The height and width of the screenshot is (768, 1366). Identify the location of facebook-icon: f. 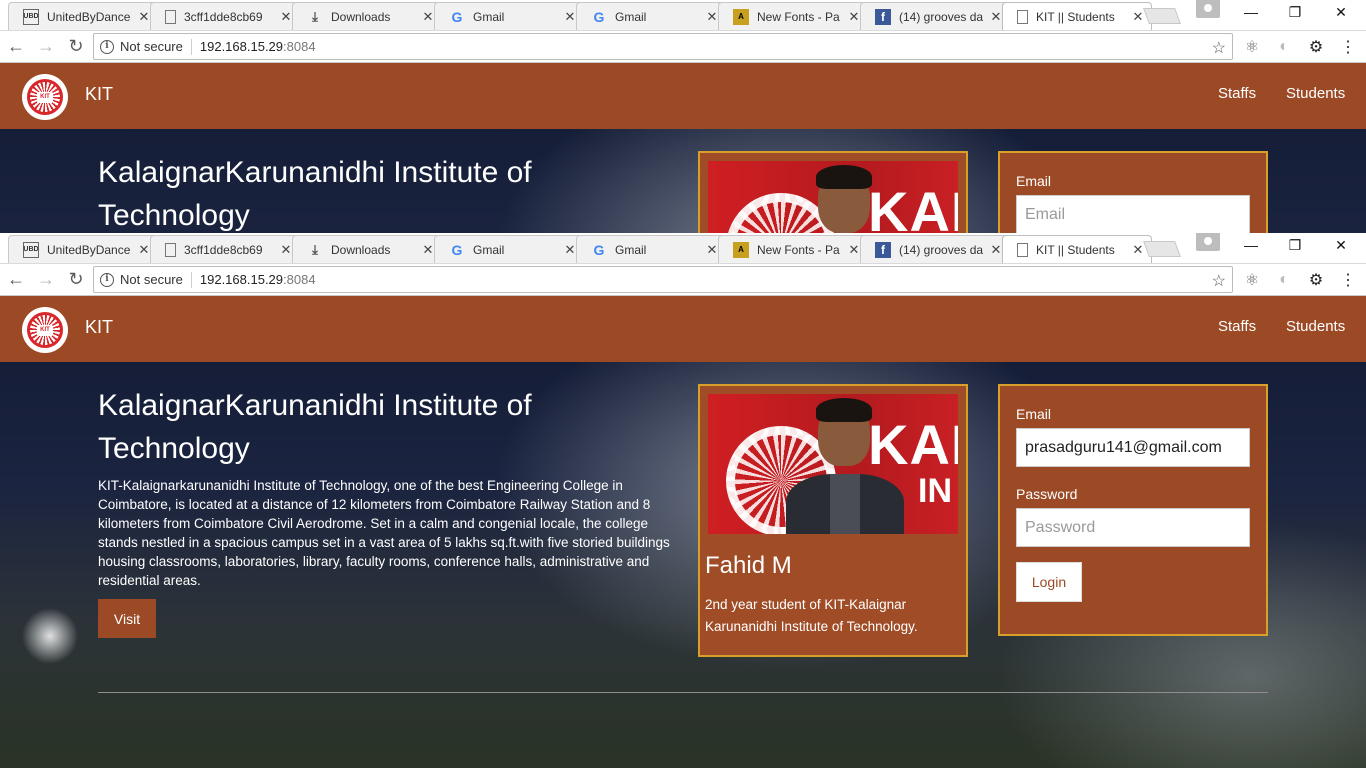
(883, 249).